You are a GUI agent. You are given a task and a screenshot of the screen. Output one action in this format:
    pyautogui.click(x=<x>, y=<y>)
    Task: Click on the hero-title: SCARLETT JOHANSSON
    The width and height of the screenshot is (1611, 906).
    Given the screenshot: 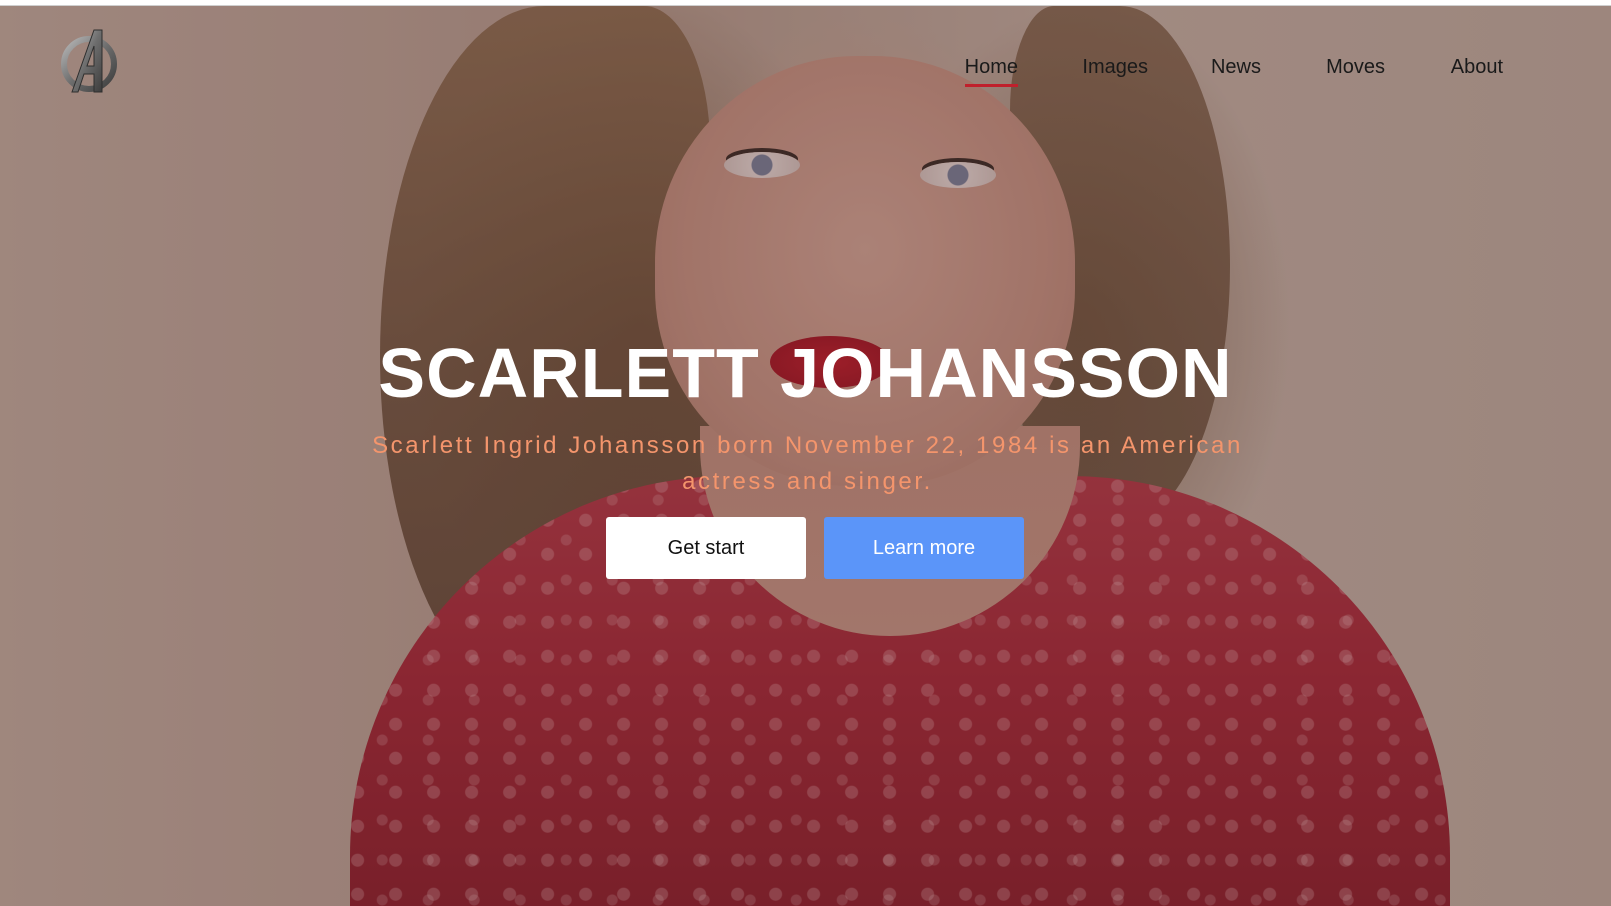 What is the action you would take?
    pyautogui.click(x=805, y=373)
    